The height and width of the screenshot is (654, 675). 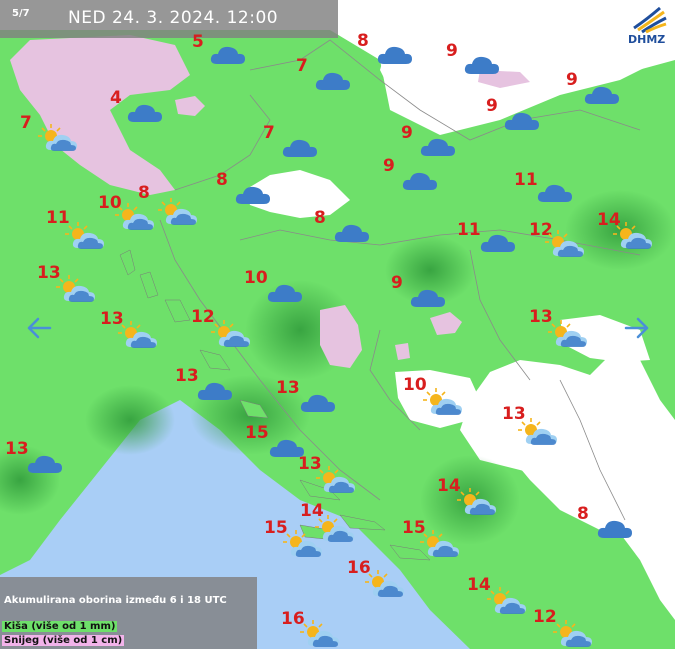 I want to click on next-frame-button, so click(x=637, y=328).